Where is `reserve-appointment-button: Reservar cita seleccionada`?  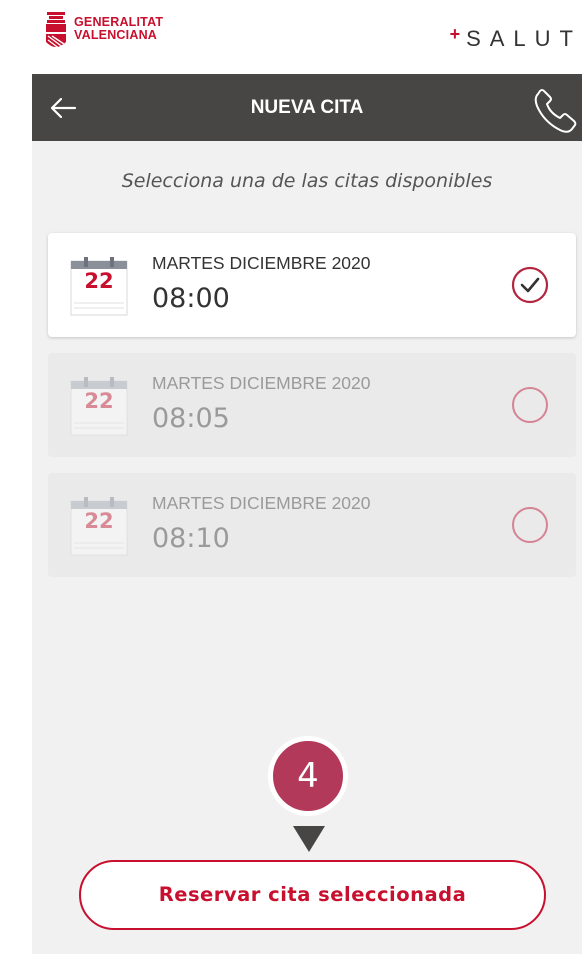
reserve-appointment-button: Reservar cita seleccionada is located at coordinates (312, 895).